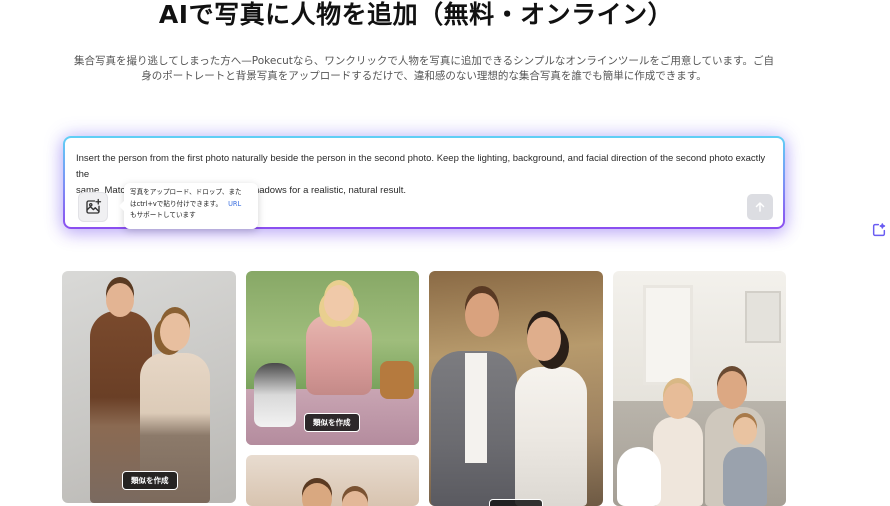 Image resolution: width=890 pixels, height=506 pixels. I want to click on tooltip-url-link: URL, so click(234, 204).